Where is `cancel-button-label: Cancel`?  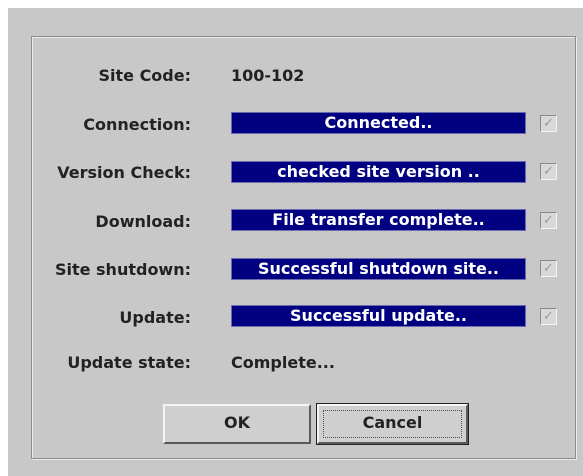 cancel-button-label: Cancel is located at coordinates (392, 422).